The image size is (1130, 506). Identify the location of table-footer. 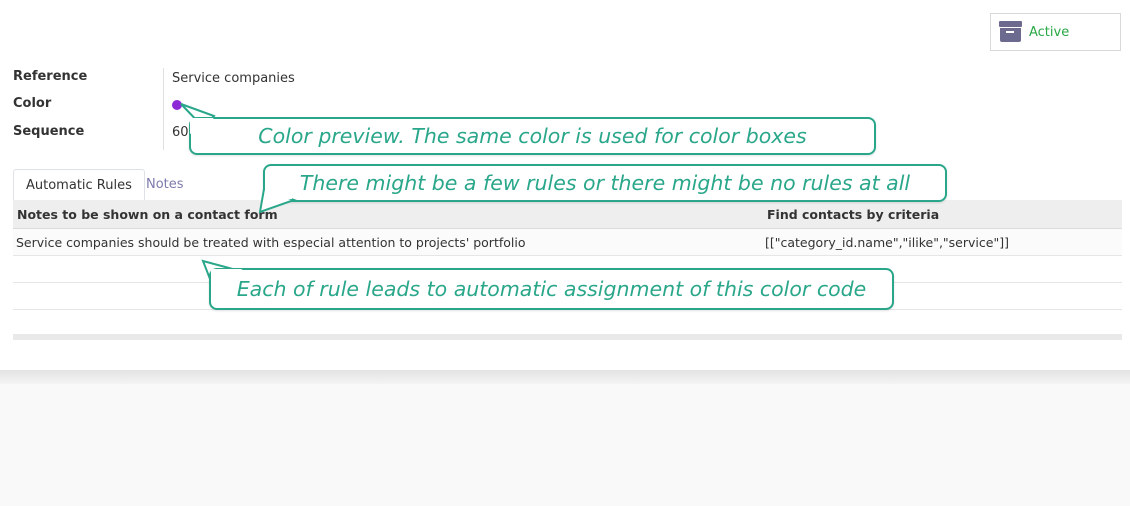
(567, 337).